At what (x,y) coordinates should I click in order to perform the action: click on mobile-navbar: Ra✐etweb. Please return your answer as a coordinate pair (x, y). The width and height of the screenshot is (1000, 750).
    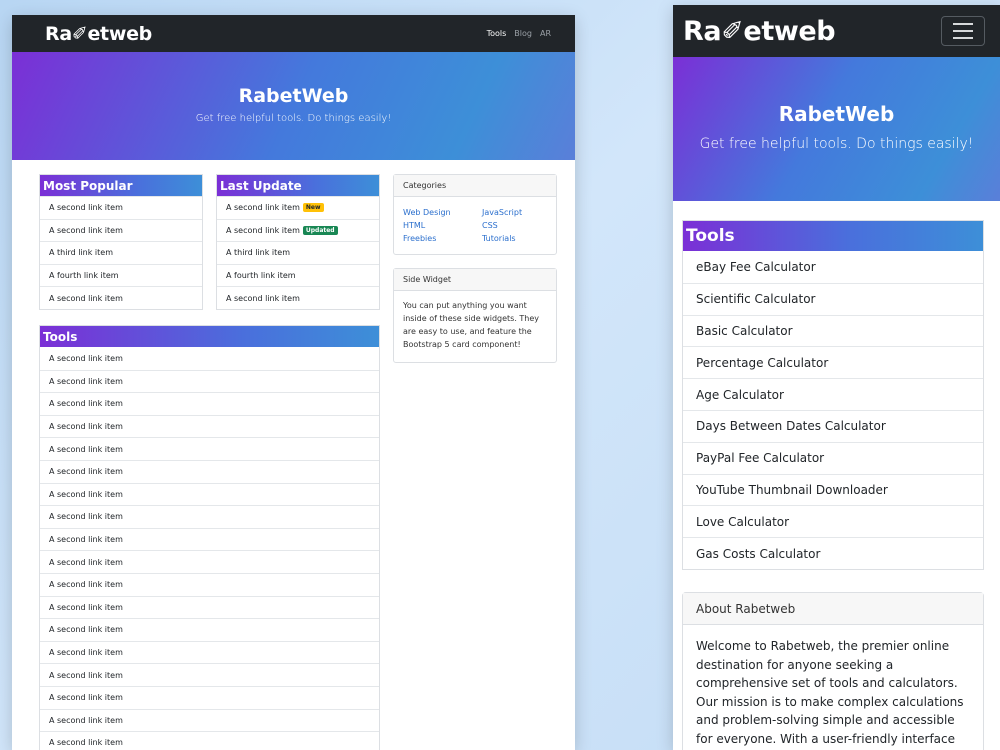
    Looking at the image, I should click on (836, 31).